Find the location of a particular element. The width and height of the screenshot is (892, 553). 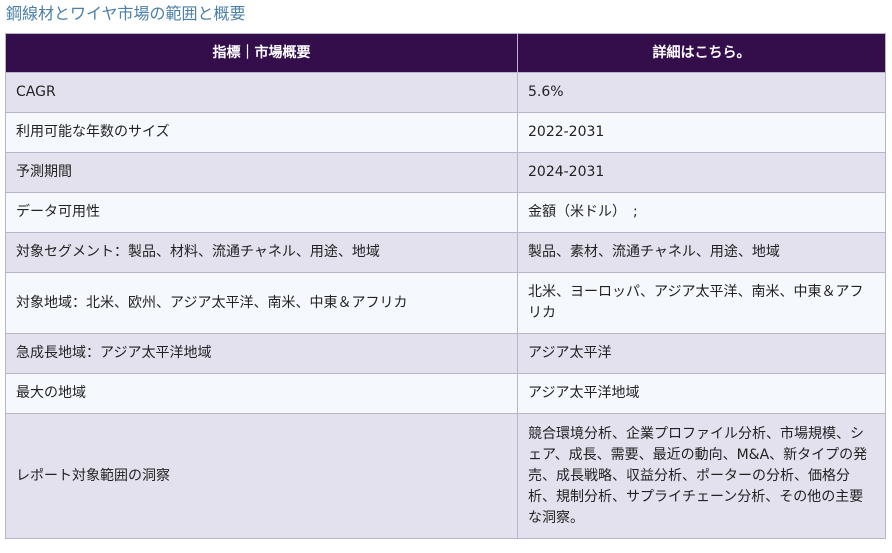

page-title: 鋼線材とワイヤ市場の範囲と概要 is located at coordinates (126, 13).